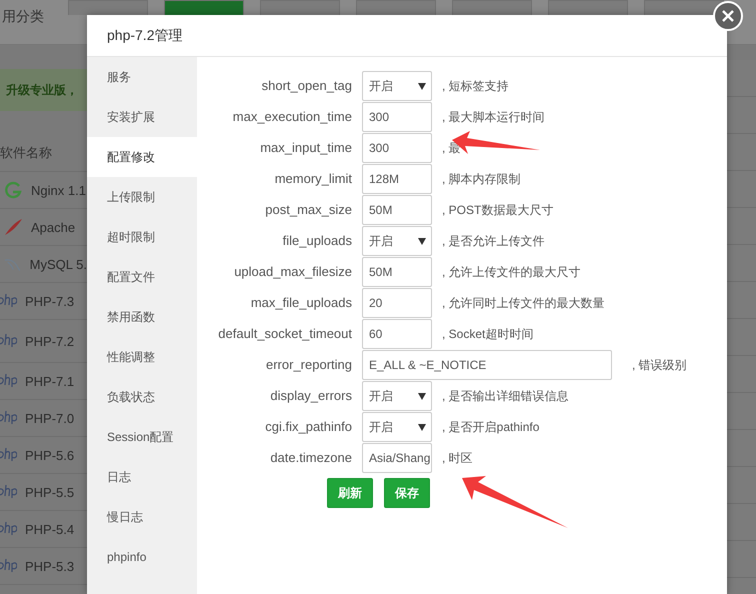 This screenshot has width=756, height=594. Describe the element at coordinates (487, 365) in the screenshot. I see `input-field: E_ALL & ~E_NOTICE` at that location.